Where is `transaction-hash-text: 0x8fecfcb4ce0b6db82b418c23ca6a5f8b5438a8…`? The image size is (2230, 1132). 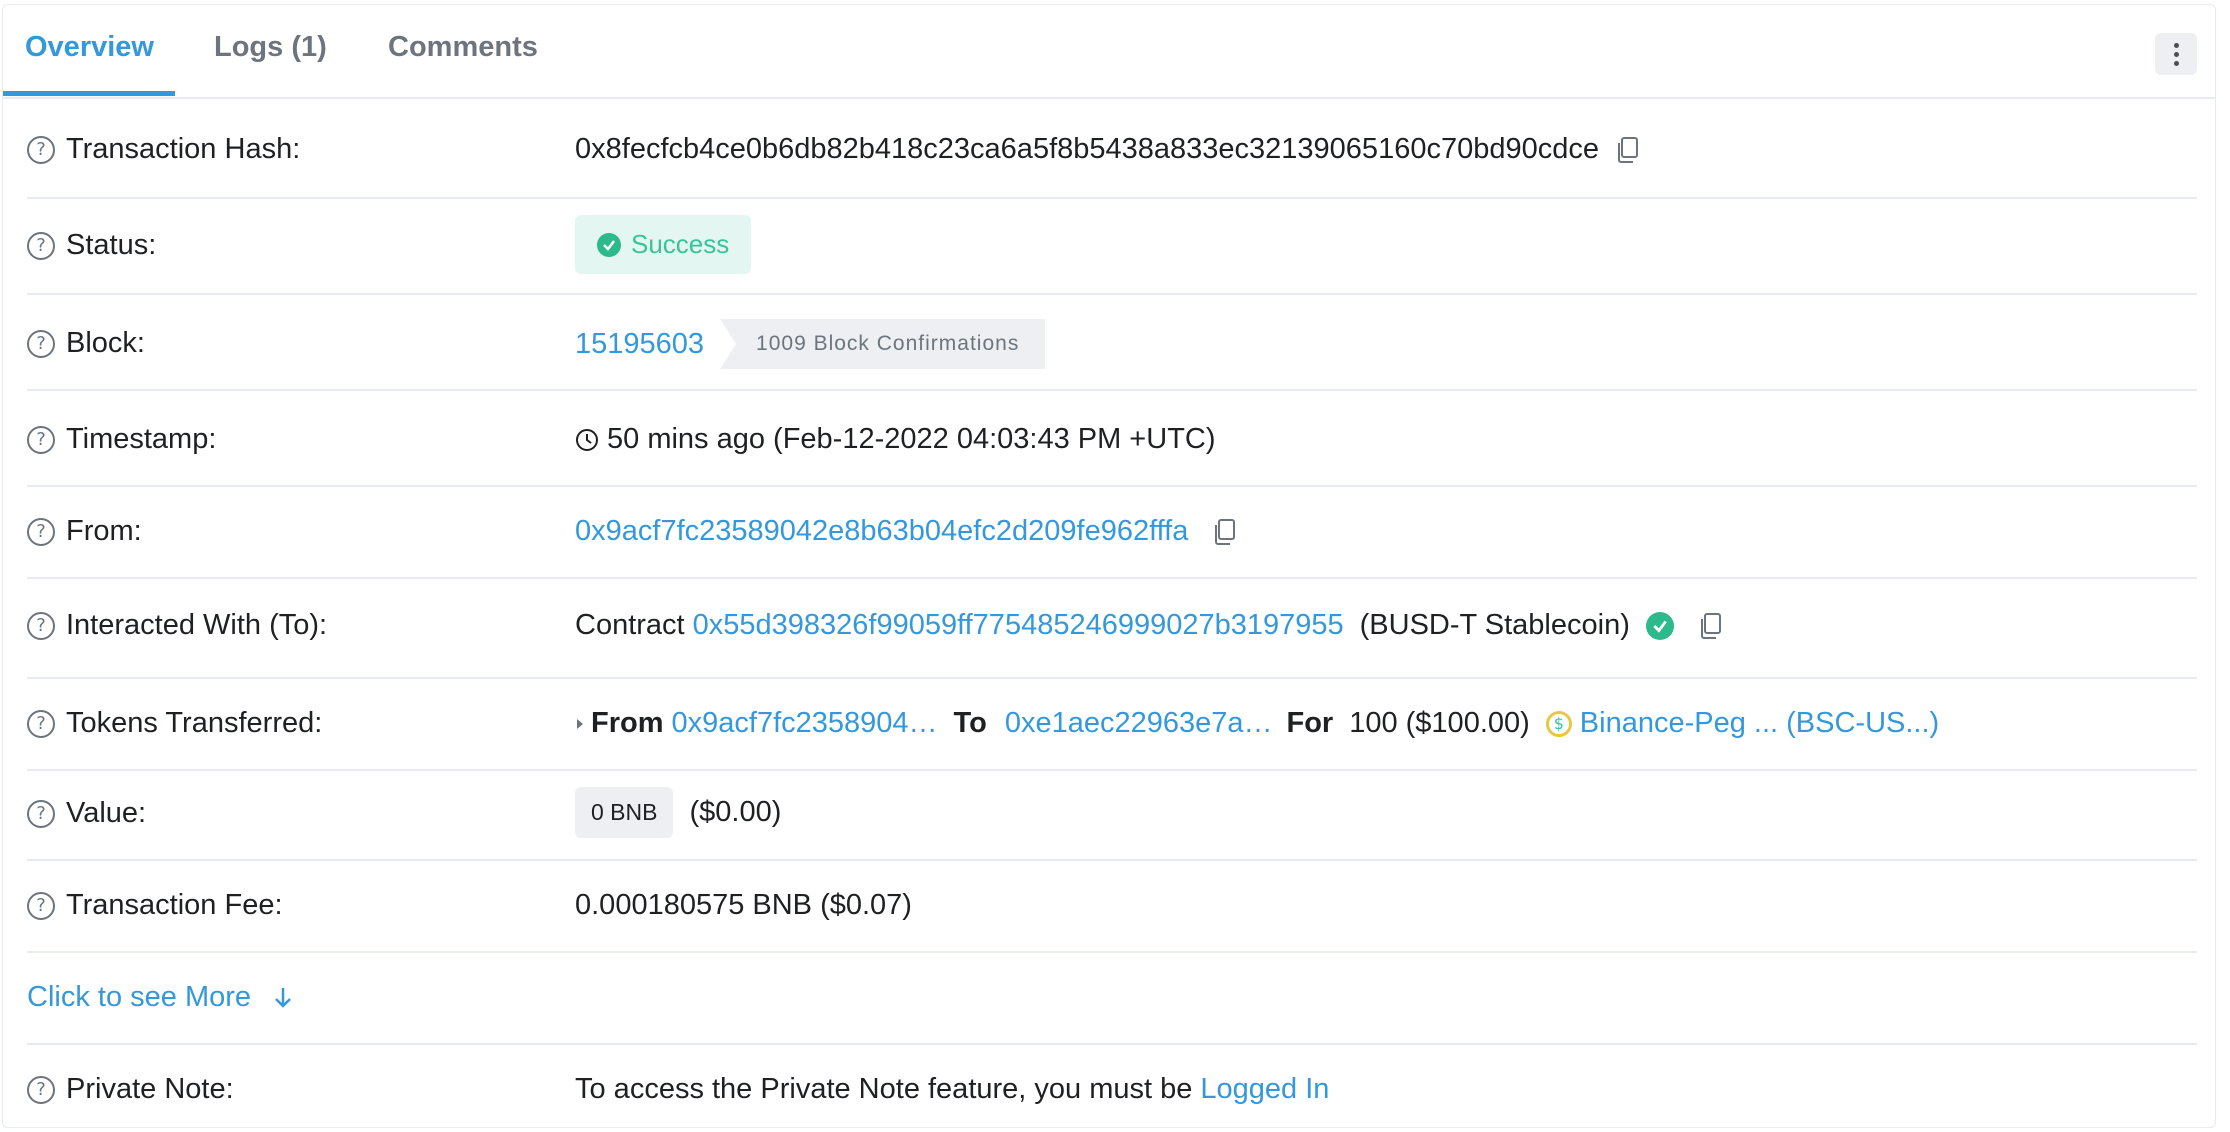
transaction-hash-text: 0x8fecfcb4ce0b6db82b418c23ca6a5f8b5438a8… is located at coordinates (1087, 149).